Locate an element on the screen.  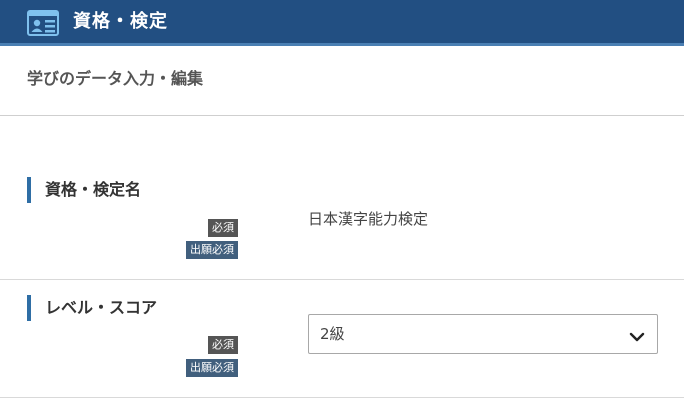
id-card-icon is located at coordinates (43, 23).